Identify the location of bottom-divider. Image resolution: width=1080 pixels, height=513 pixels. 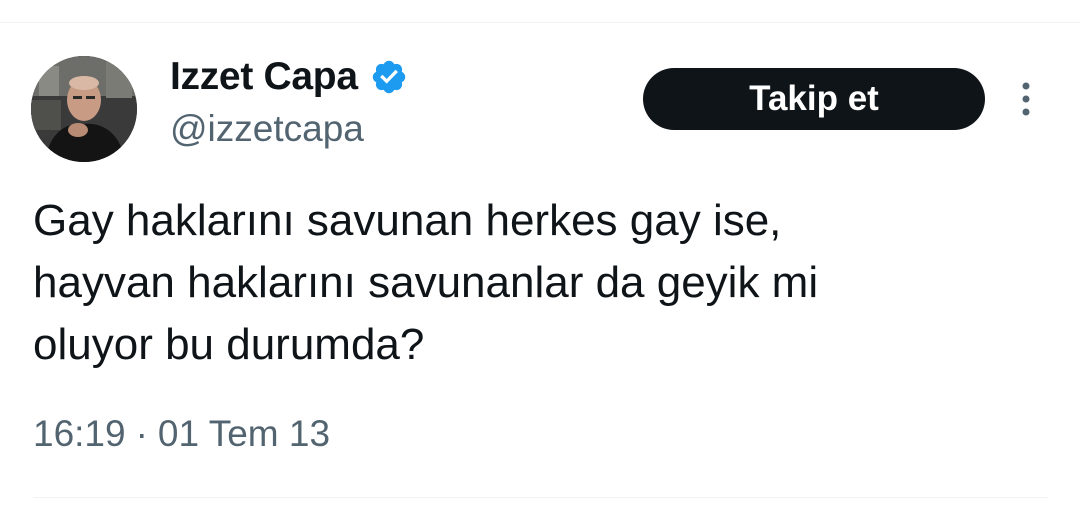
(540, 497).